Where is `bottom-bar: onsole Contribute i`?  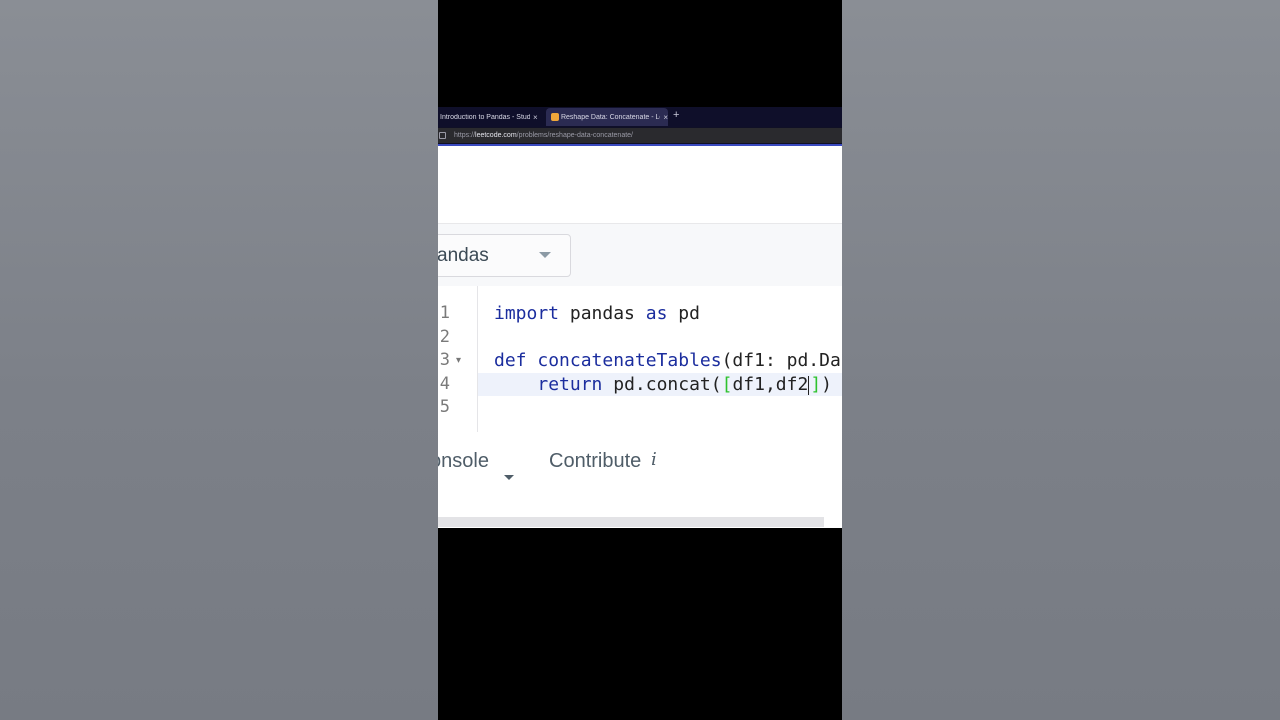 bottom-bar: onsole Contribute i is located at coordinates (640, 463).